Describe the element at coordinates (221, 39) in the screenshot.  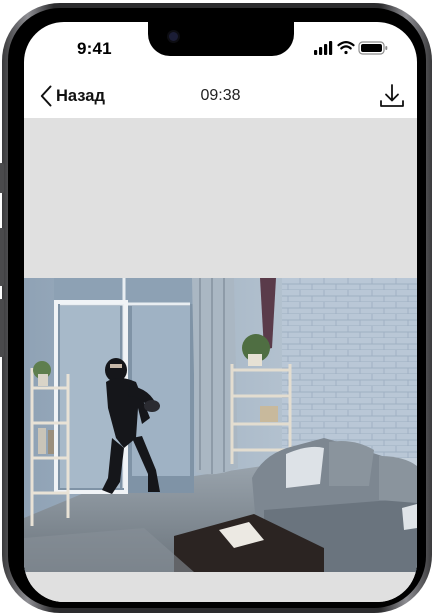
I see `notch` at that location.